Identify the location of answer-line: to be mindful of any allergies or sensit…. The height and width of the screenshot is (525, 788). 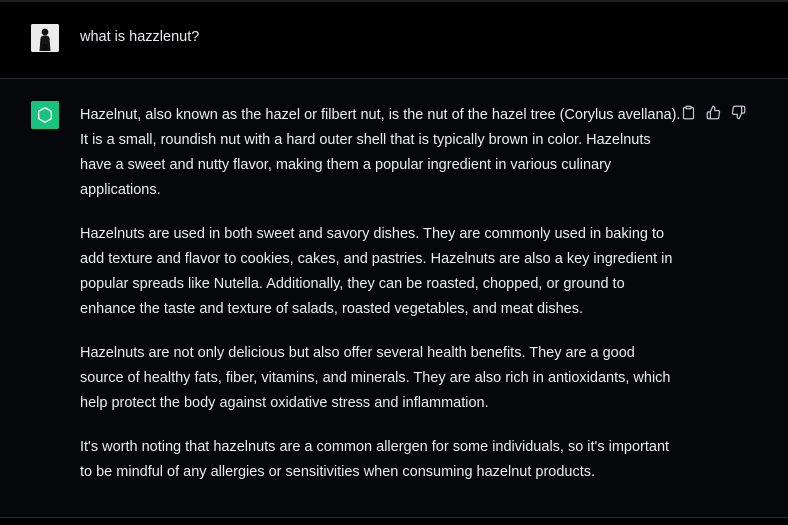
(338, 472).